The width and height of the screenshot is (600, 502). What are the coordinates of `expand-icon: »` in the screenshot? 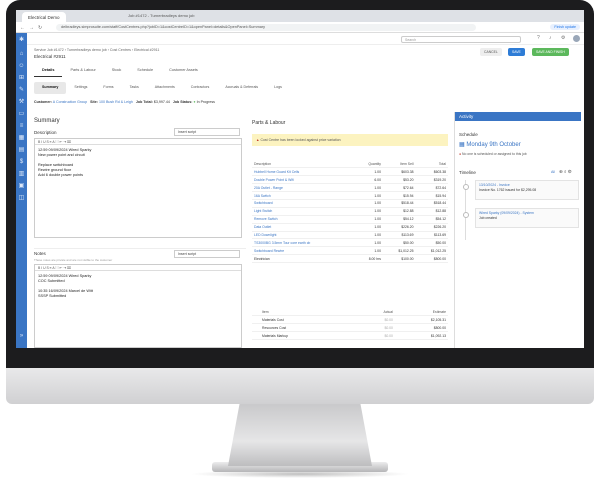 It's located at (21, 336).